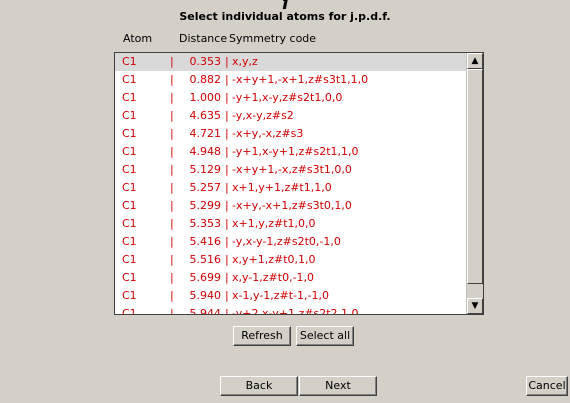 The height and width of the screenshot is (403, 570). I want to click on list-item: C1 | 0.882 | -x+y+1,-x+1,z#s3t1,1,0, so click(291, 80).